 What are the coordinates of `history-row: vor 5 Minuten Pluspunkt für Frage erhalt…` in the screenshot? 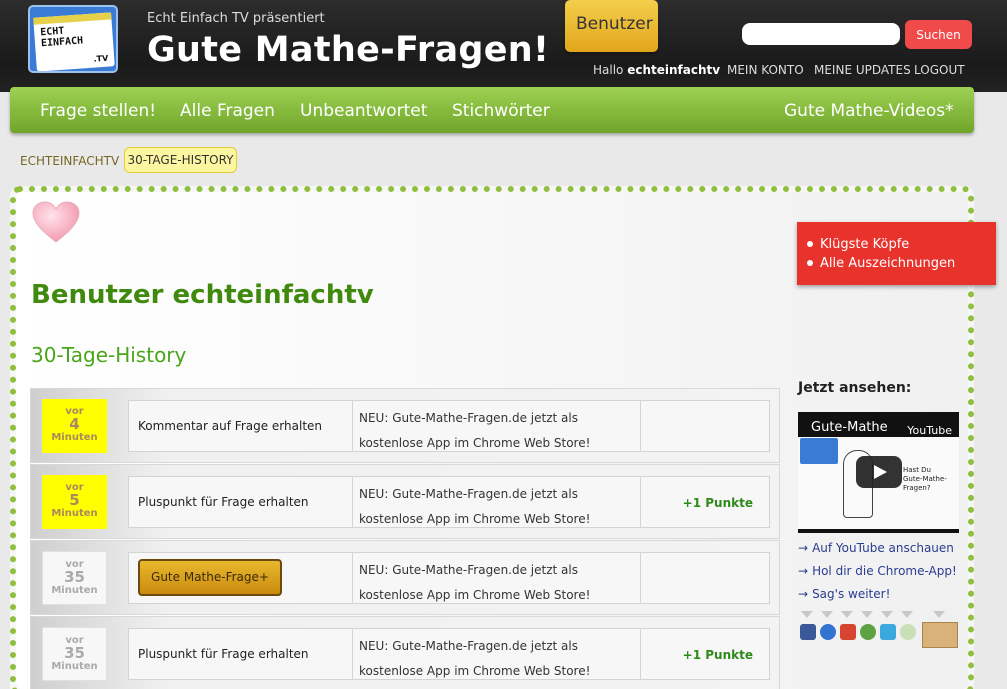 It's located at (405, 501).